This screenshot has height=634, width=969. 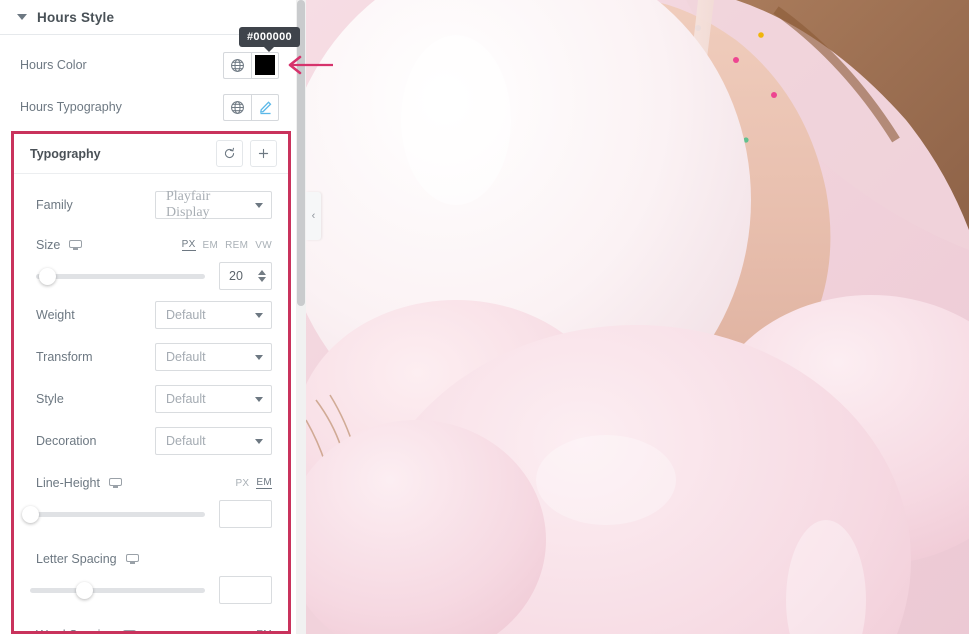 I want to click on color-swatch-fill, so click(x=265, y=65).